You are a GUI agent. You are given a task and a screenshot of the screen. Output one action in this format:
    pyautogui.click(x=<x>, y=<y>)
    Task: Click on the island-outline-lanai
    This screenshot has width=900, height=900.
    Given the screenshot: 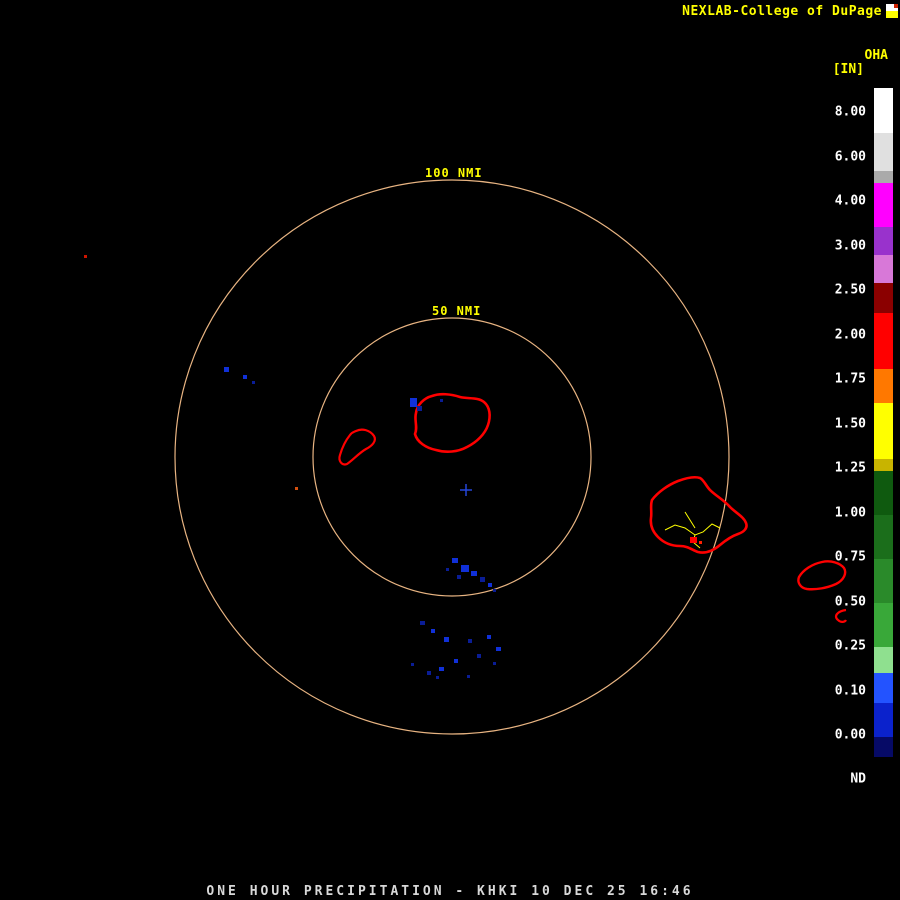 What is the action you would take?
    pyautogui.click(x=357, y=447)
    